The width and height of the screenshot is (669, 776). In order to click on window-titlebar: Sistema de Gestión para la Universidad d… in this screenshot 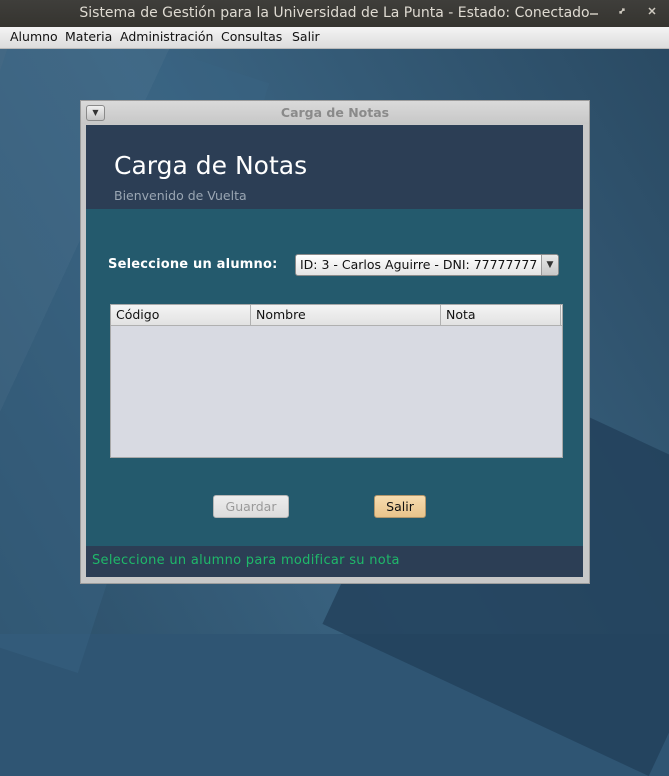, I will do `click(334, 13)`.